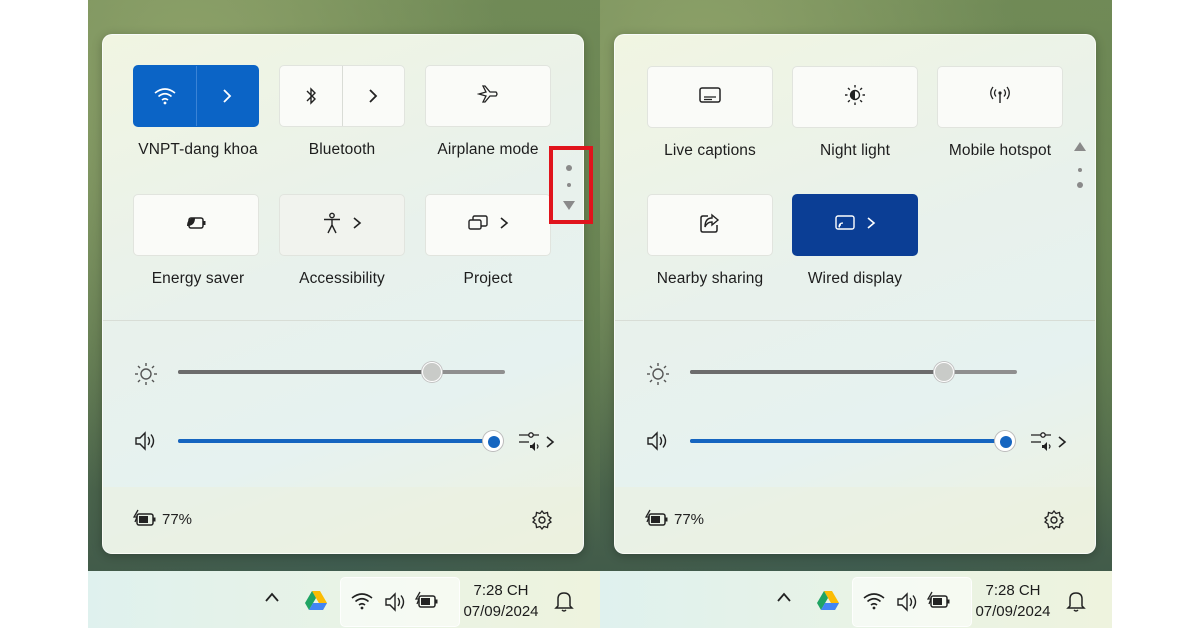 The width and height of the screenshot is (1200, 628). What do you see at coordinates (710, 278) in the screenshot?
I see `nearby-sharing-tile-label: Nearby sharing` at bounding box center [710, 278].